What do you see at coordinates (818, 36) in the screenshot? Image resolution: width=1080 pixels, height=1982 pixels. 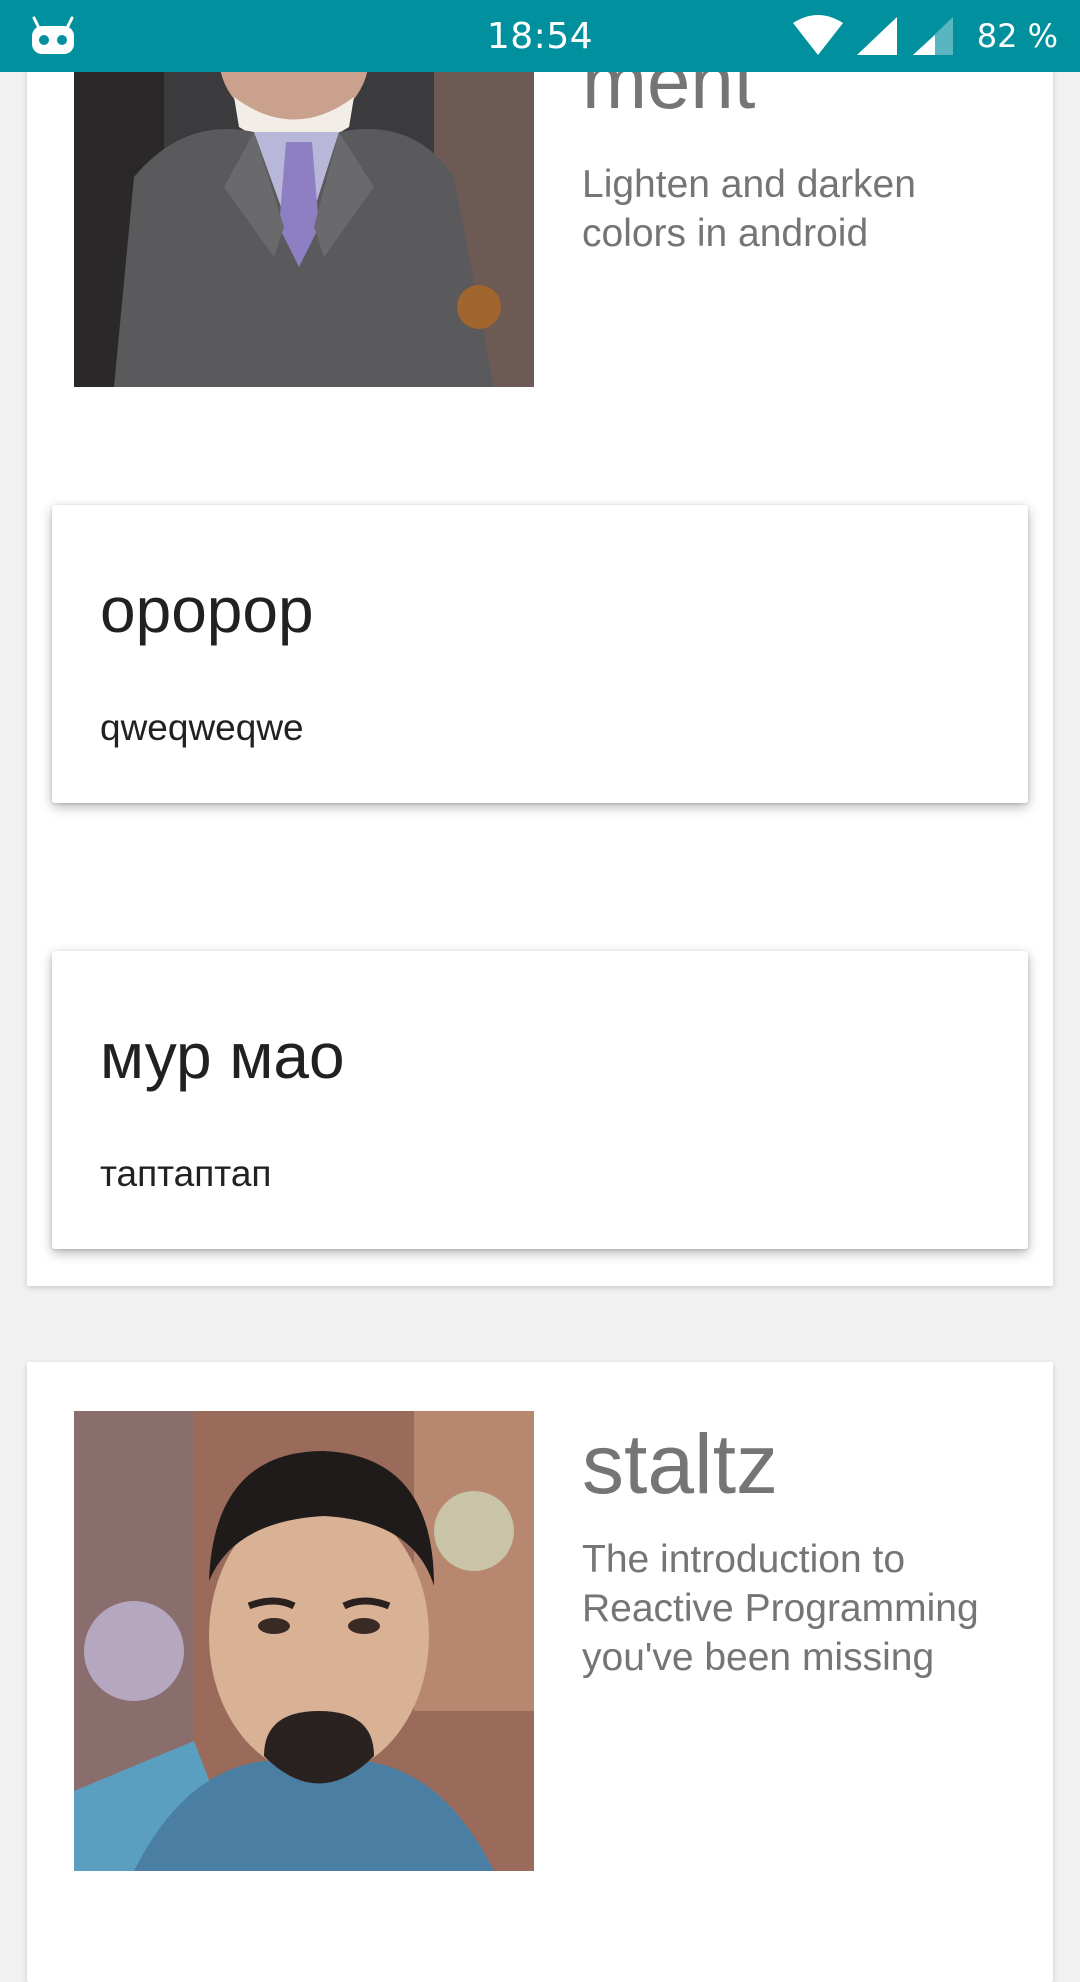 I see `wifi-icon` at bounding box center [818, 36].